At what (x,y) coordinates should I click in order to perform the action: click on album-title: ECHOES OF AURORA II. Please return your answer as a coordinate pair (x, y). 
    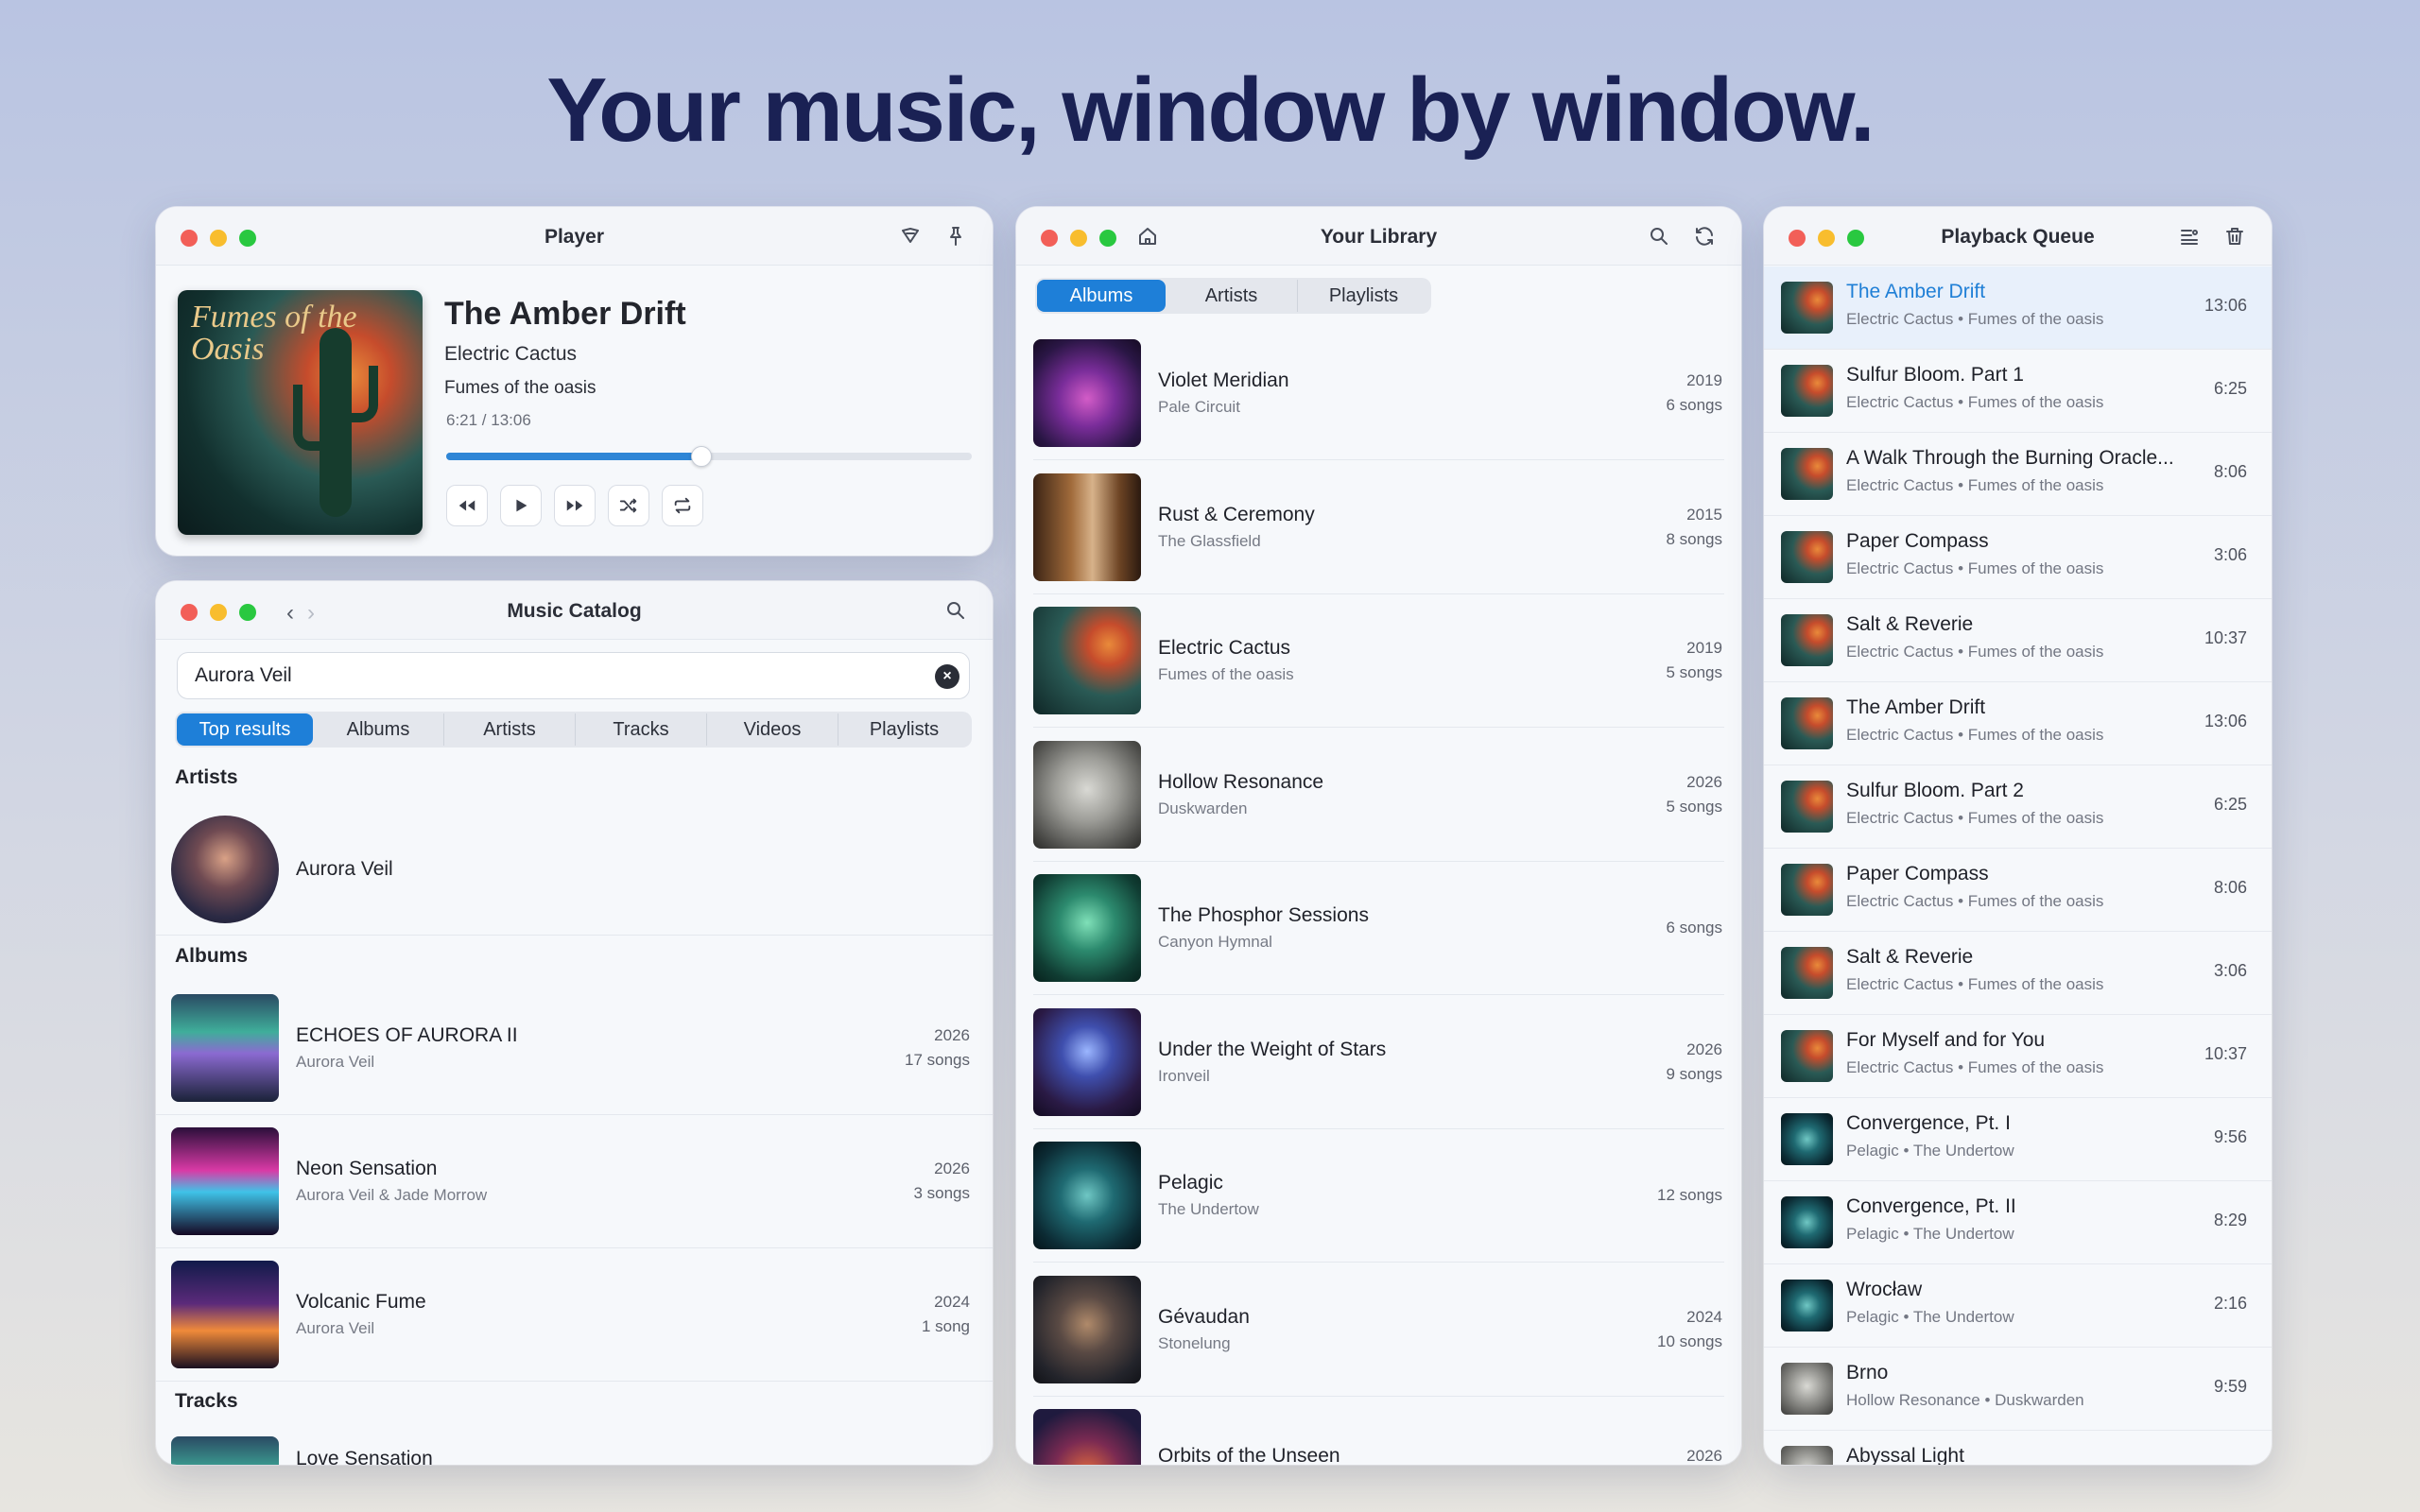
    Looking at the image, I should click on (407, 1035).